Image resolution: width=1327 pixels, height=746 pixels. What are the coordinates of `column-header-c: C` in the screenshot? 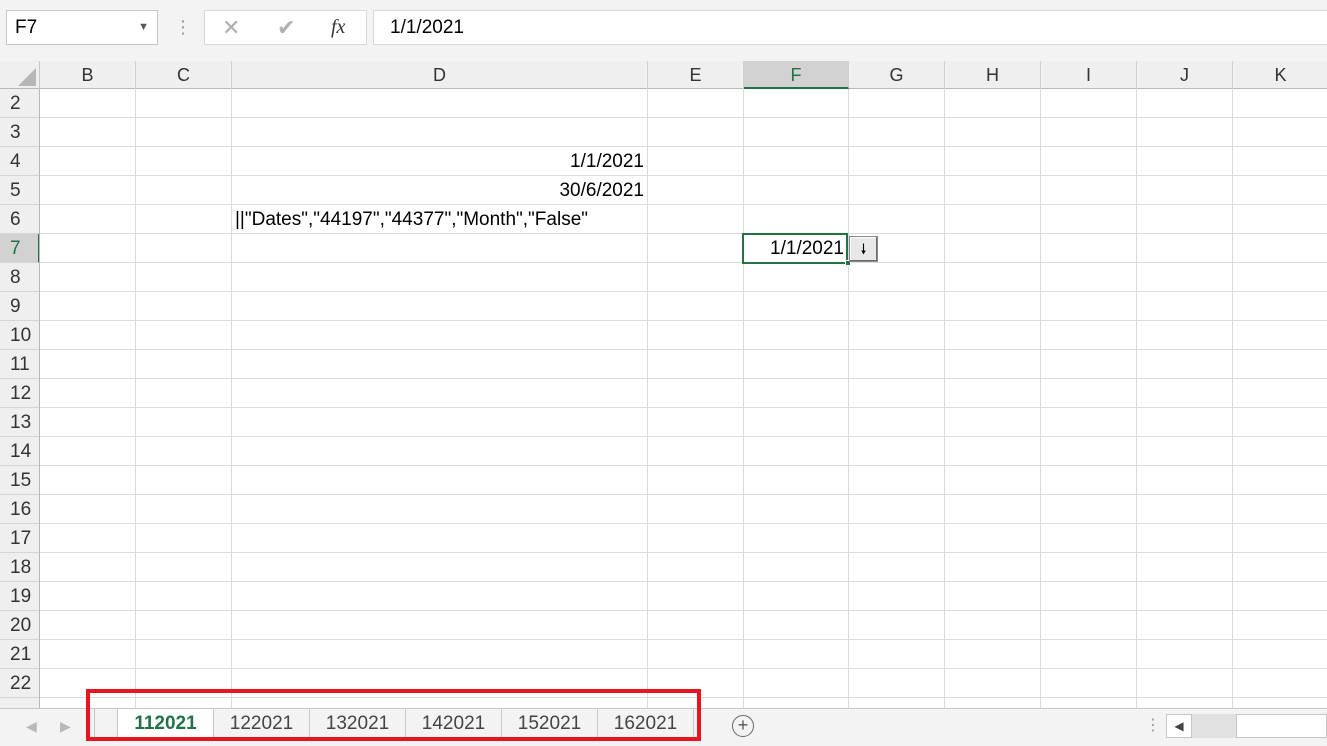 It's located at (184, 75).